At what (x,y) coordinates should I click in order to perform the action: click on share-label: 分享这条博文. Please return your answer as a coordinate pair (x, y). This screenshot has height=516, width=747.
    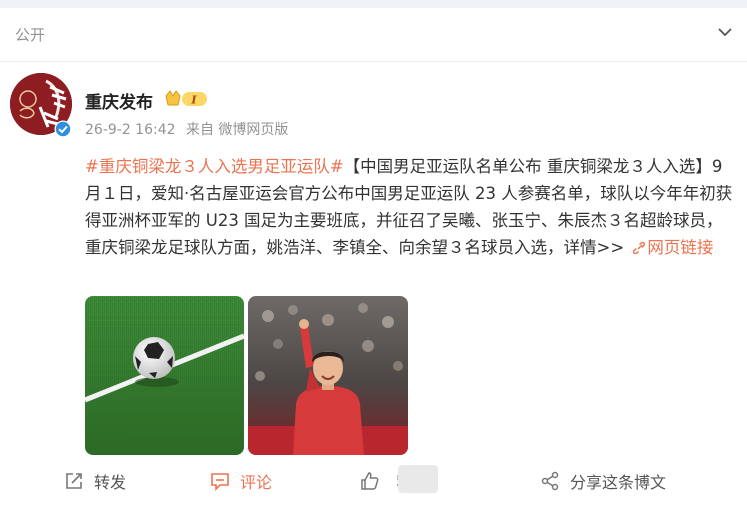
    Looking at the image, I should click on (618, 482).